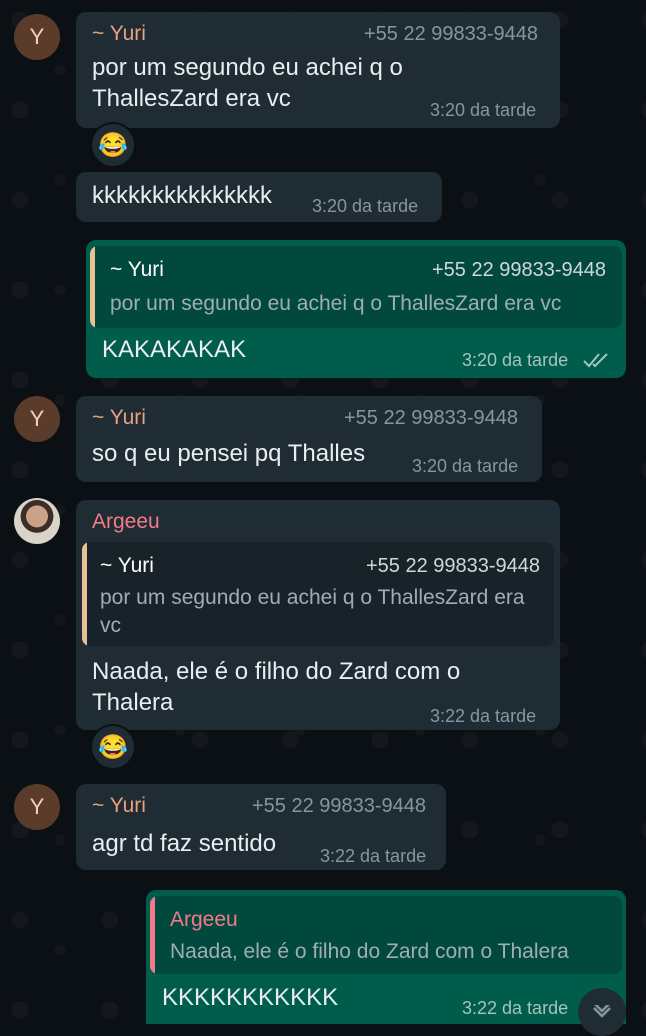  I want to click on sender-name: Argeeu, so click(126, 522).